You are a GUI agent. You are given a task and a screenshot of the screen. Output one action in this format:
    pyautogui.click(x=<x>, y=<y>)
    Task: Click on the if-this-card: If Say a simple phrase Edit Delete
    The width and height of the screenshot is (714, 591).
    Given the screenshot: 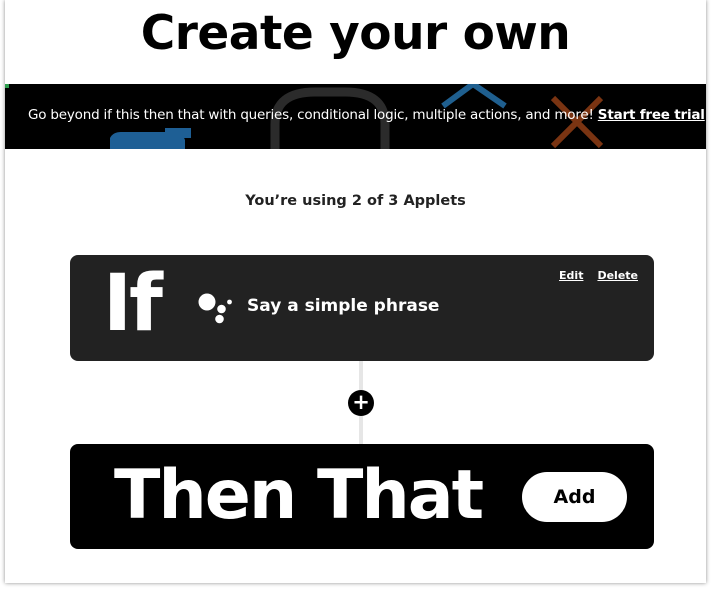 What is the action you would take?
    pyautogui.click(x=362, y=308)
    